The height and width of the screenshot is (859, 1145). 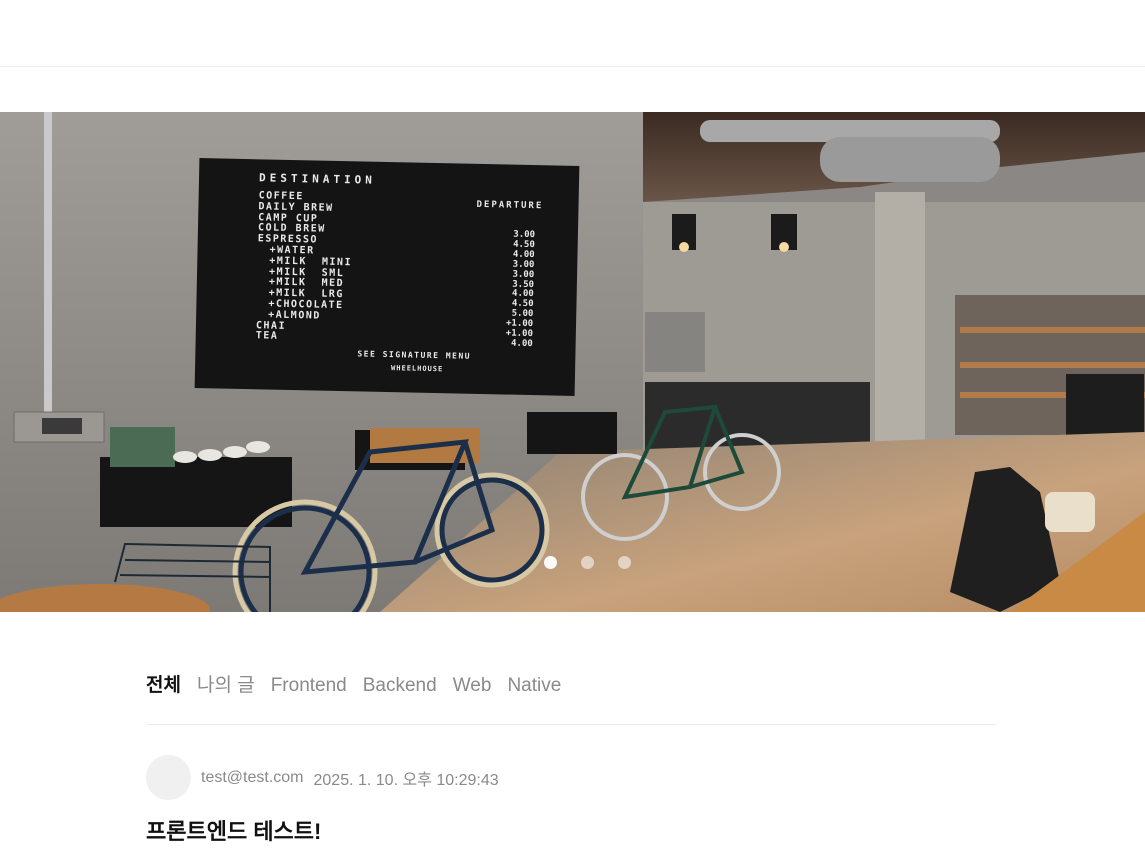 I want to click on board-header-right: DEPARTURE, so click(x=510, y=205).